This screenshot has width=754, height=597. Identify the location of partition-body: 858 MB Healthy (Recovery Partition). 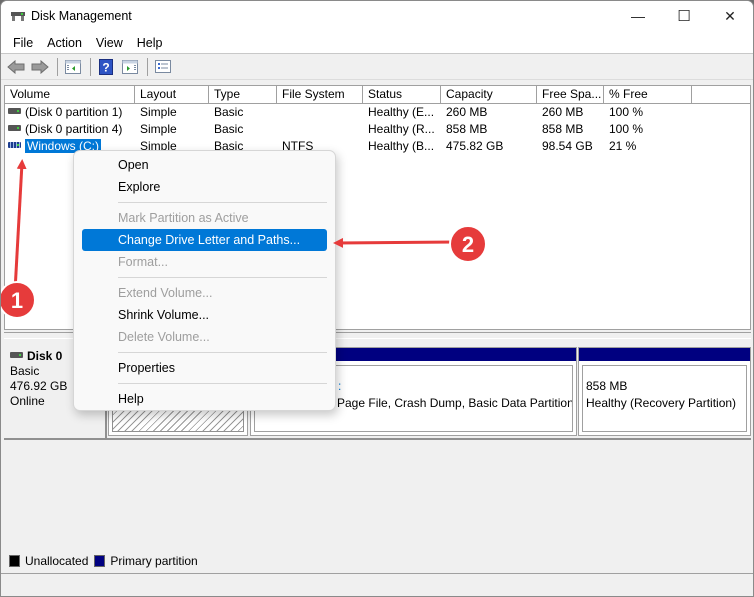
(664, 398).